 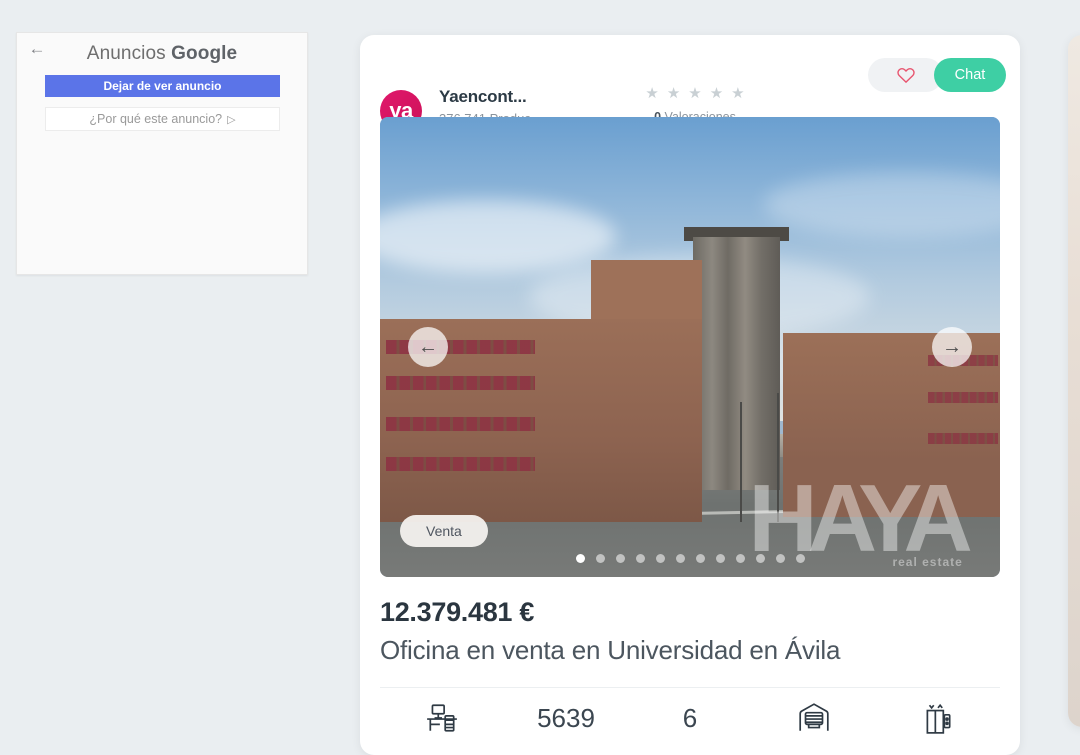 I want to click on next-listing-card-peek, so click(x=1074, y=381).